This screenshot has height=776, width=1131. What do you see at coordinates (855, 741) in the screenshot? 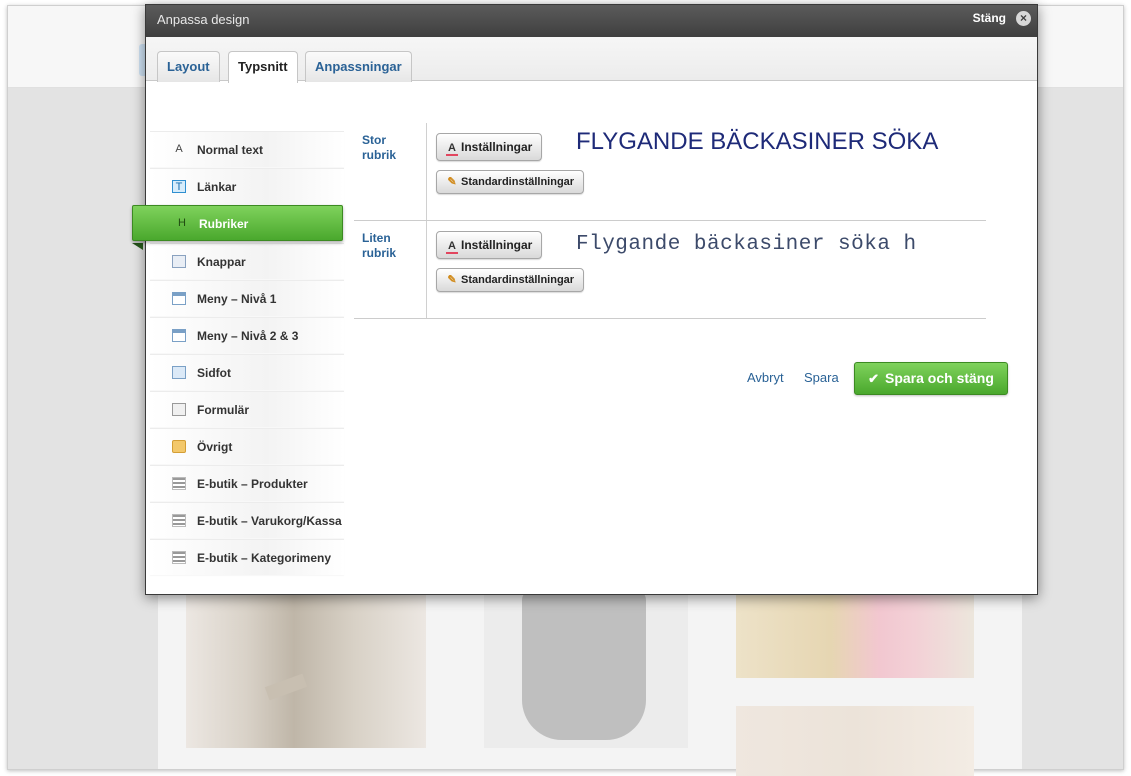
I see `product-image-portrait` at bounding box center [855, 741].